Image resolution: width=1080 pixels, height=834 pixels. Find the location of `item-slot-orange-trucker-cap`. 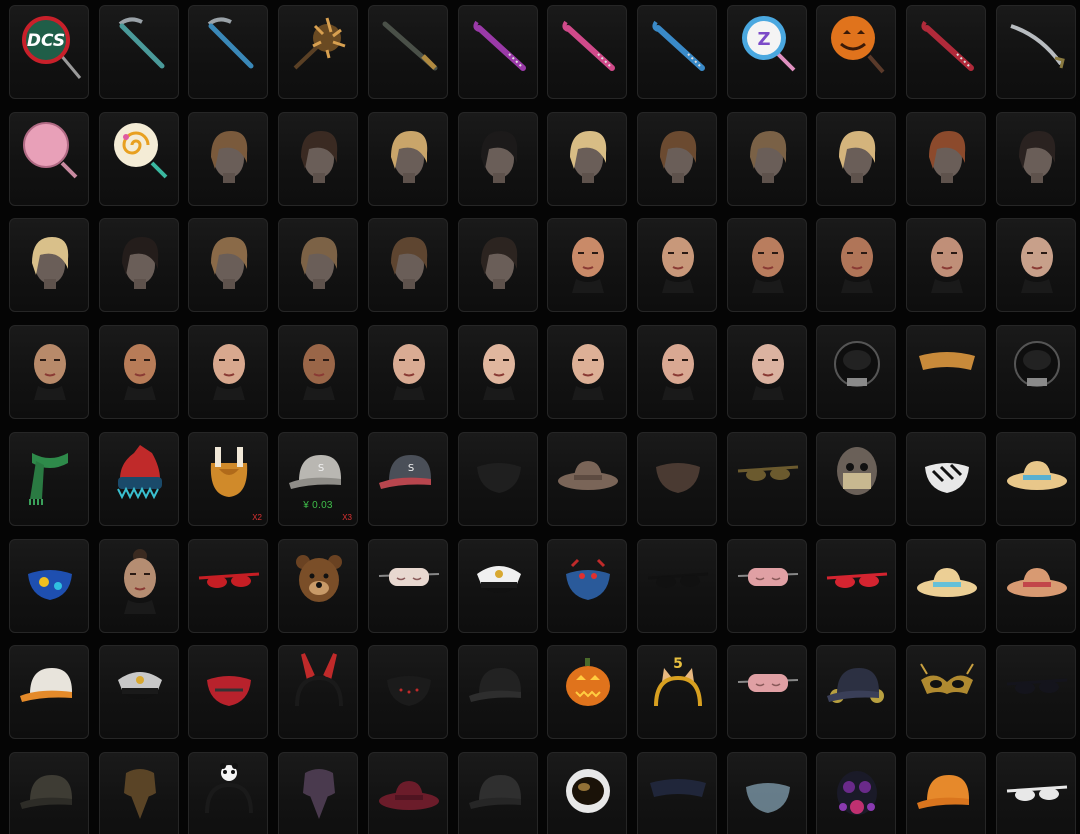

item-slot-orange-trucker-cap is located at coordinates (49, 692).